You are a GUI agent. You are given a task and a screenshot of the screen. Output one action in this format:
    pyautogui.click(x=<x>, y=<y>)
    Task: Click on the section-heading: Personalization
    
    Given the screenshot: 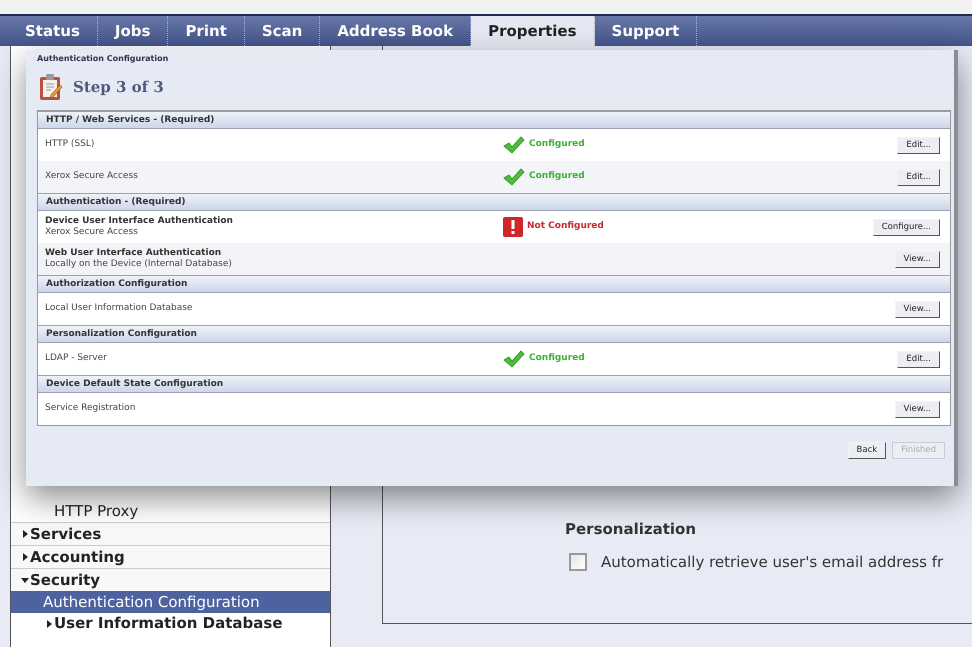 What is the action you would take?
    pyautogui.click(x=631, y=529)
    